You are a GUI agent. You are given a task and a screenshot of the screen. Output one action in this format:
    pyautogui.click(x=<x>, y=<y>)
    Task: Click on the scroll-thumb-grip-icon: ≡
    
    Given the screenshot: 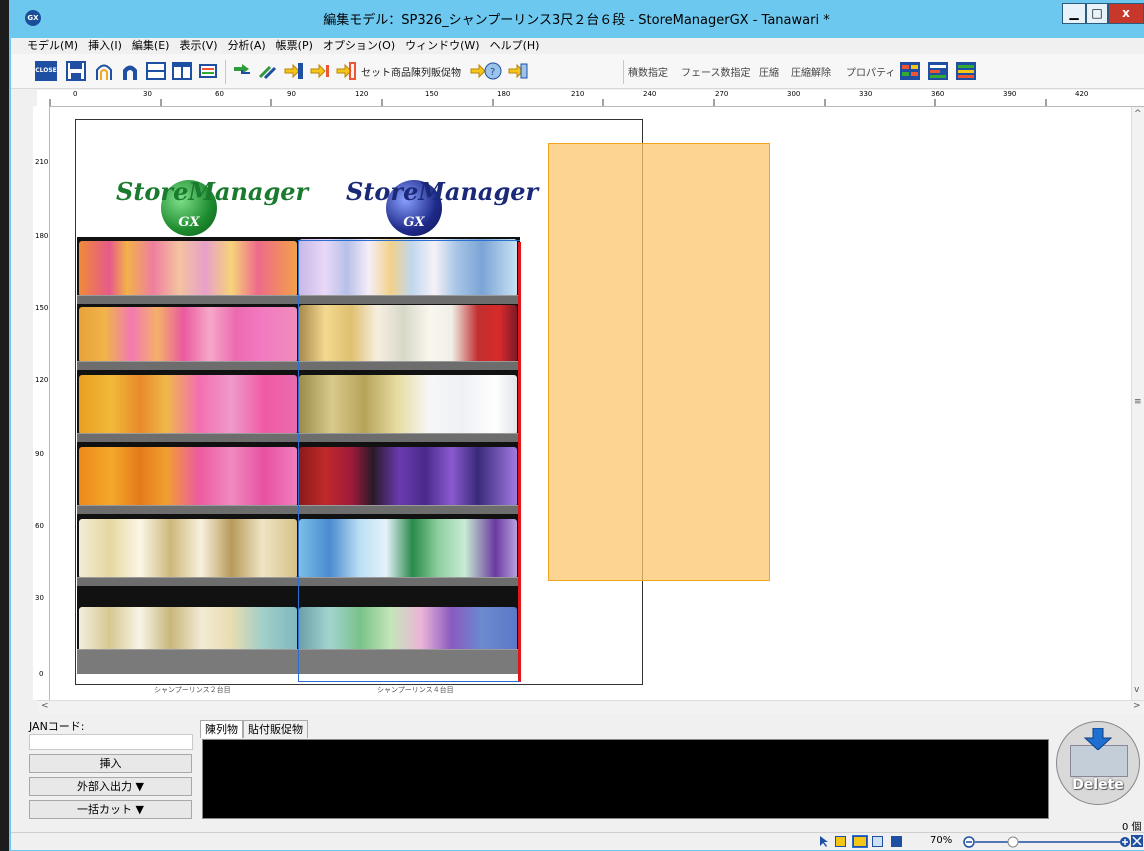 What is the action you would take?
    pyautogui.click(x=1138, y=402)
    